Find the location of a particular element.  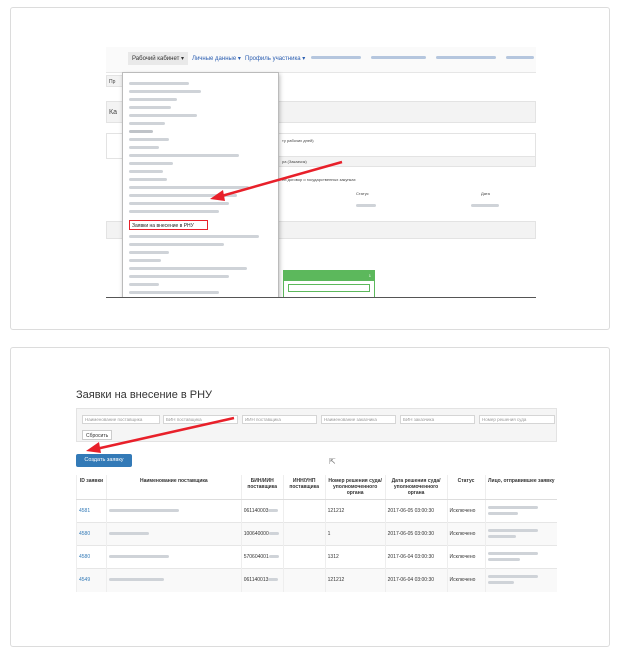

filter-supplier-bin: БИН поставщика is located at coordinates (200, 419).